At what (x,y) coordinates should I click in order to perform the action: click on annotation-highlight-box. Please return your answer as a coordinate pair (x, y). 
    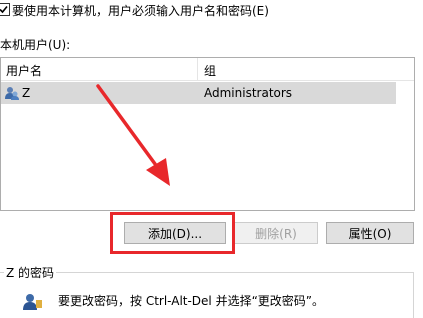
    Looking at the image, I should click on (172, 233).